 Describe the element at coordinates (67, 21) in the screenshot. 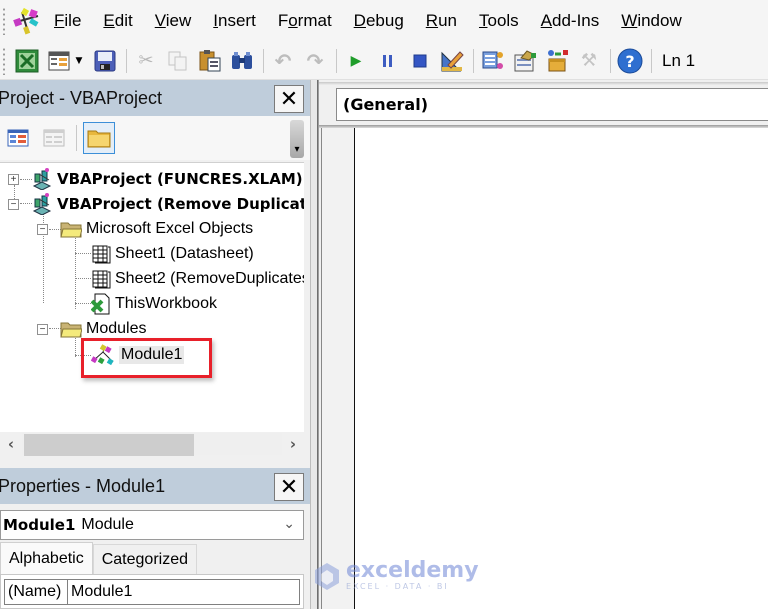

I see `menu-file: File` at that location.